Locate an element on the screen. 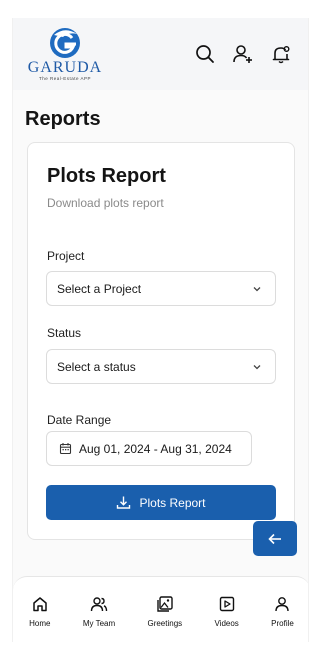 This screenshot has height=658, width=320. bottom-navigation: Home My Team Greetings Videos Profile is located at coordinates (160, 609).